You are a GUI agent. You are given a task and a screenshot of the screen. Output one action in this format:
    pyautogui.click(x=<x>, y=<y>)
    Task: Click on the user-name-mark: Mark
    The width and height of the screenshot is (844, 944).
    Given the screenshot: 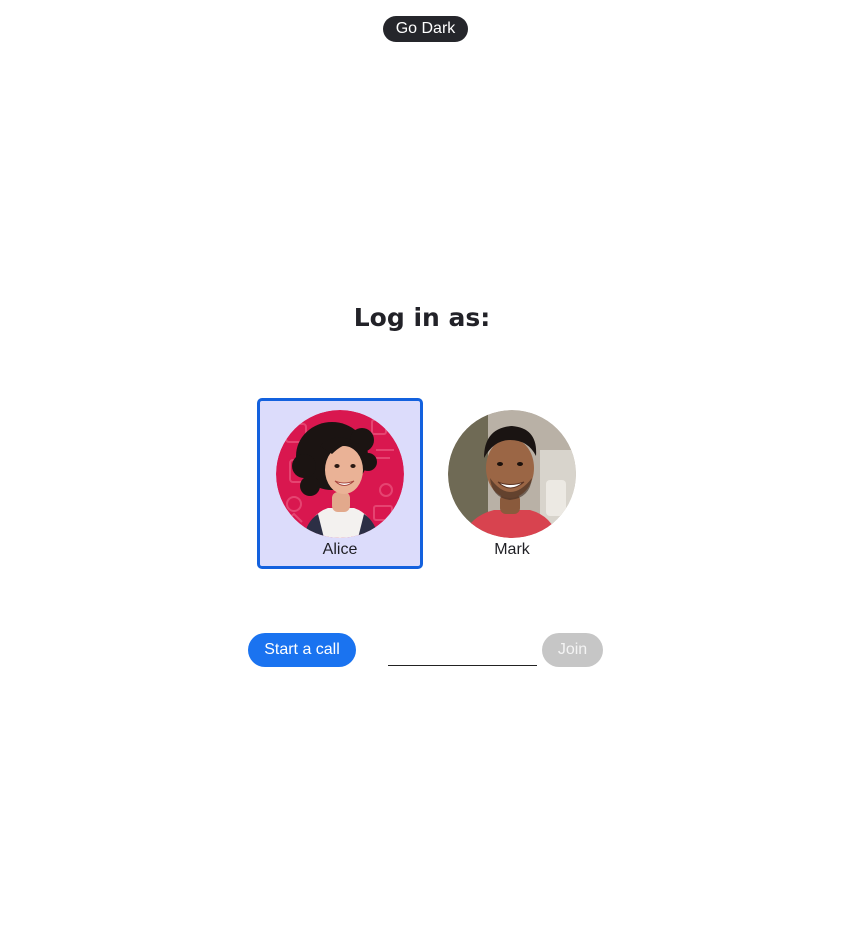 What is the action you would take?
    pyautogui.click(x=512, y=549)
    